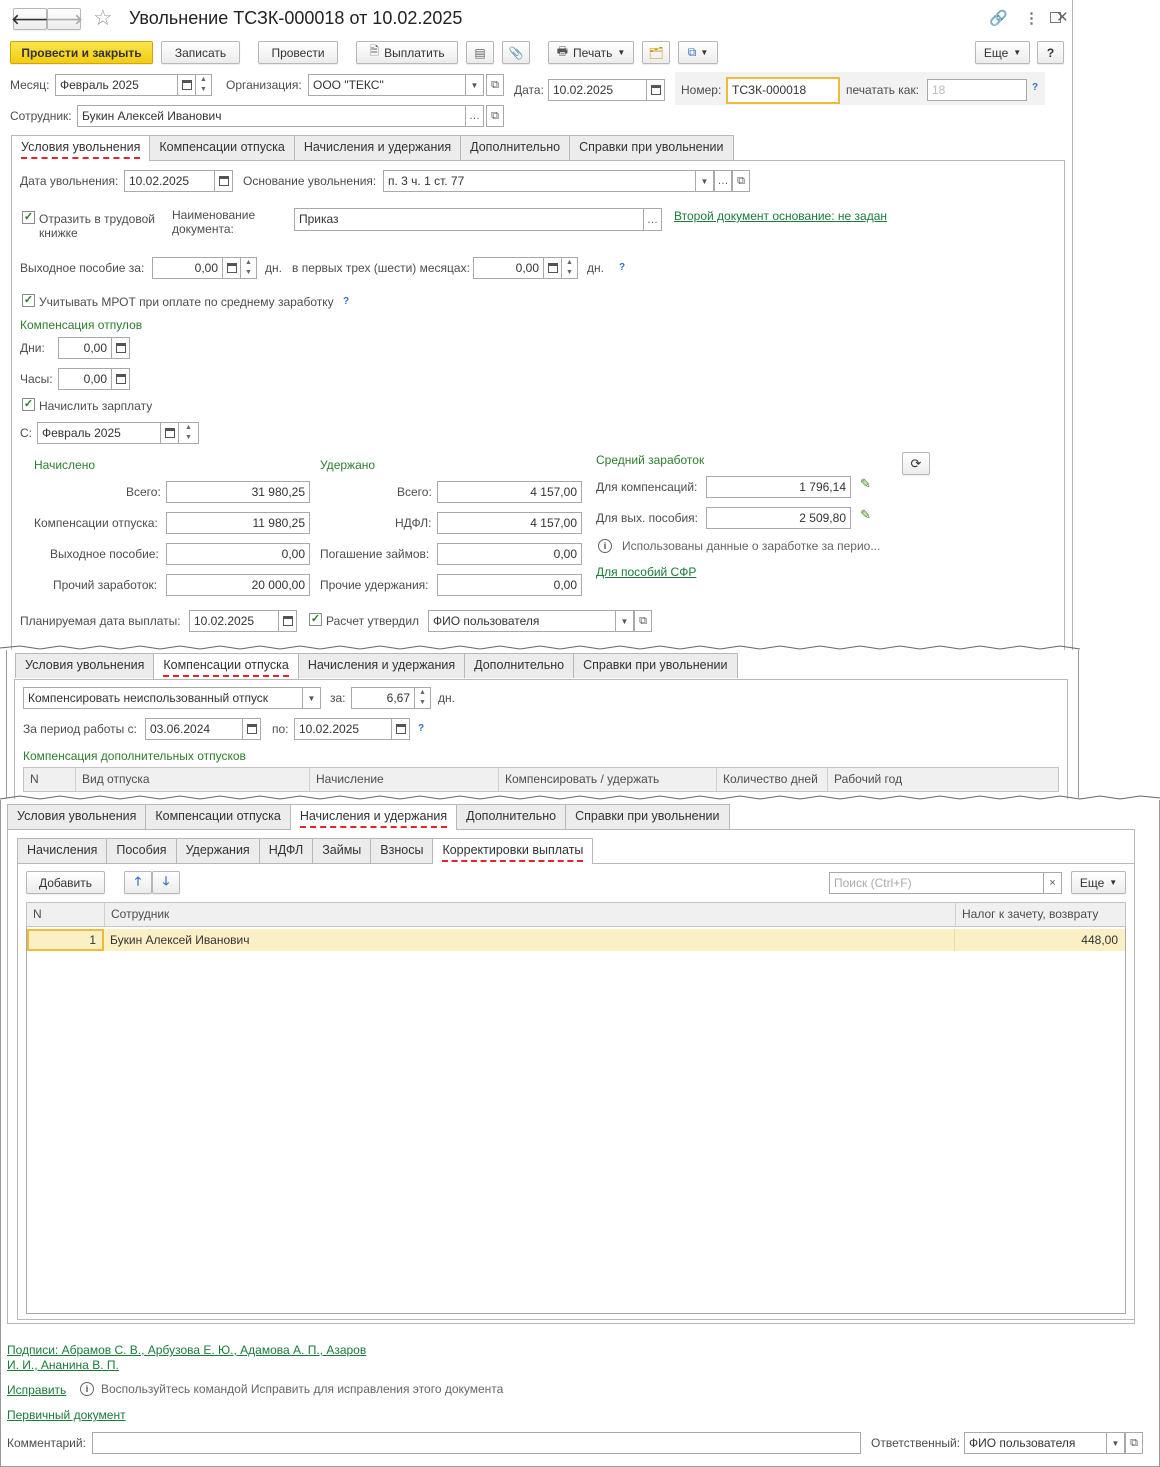 Image resolution: width=1160 pixels, height=1467 pixels. Describe the element at coordinates (1050, 52) in the screenshot. I see `help-button: ?` at that location.